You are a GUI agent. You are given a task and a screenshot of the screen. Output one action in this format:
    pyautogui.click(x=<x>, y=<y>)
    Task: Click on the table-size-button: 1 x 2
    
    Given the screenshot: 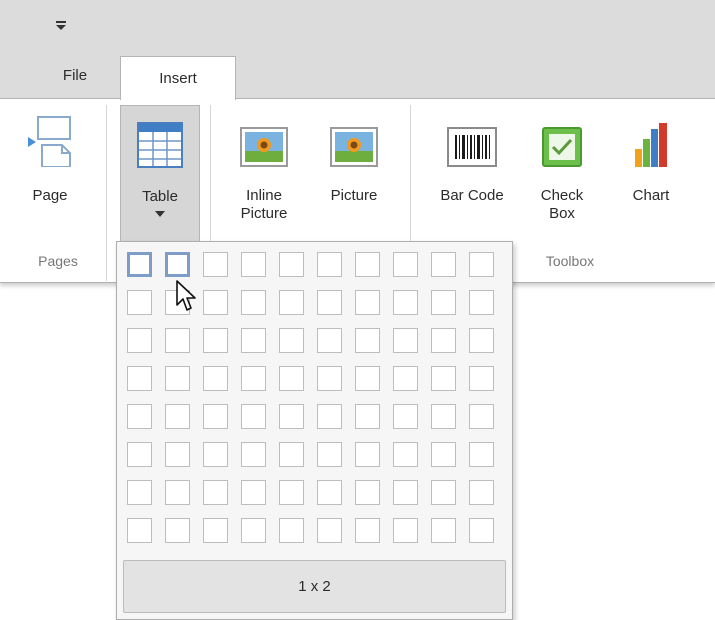 What is the action you would take?
    pyautogui.click(x=314, y=586)
    